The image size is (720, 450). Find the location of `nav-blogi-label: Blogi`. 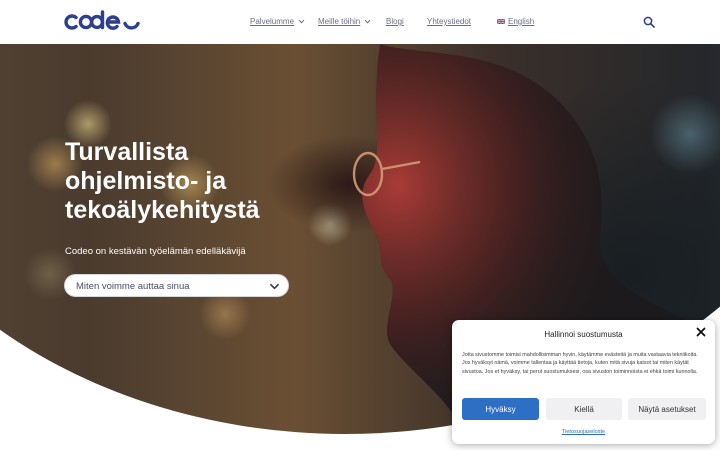

nav-blogi-label: Blogi is located at coordinates (395, 21).